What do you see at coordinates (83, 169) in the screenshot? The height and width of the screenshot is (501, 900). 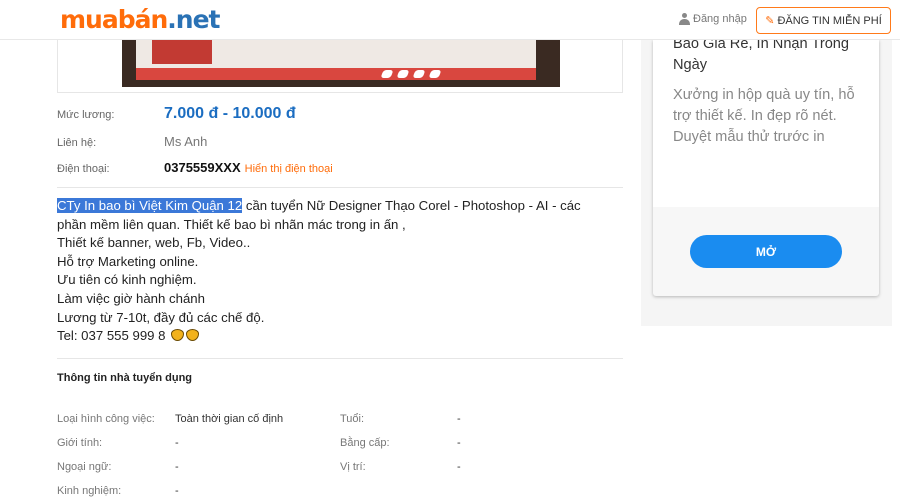 I see `phone-label: Điện thoại:` at bounding box center [83, 169].